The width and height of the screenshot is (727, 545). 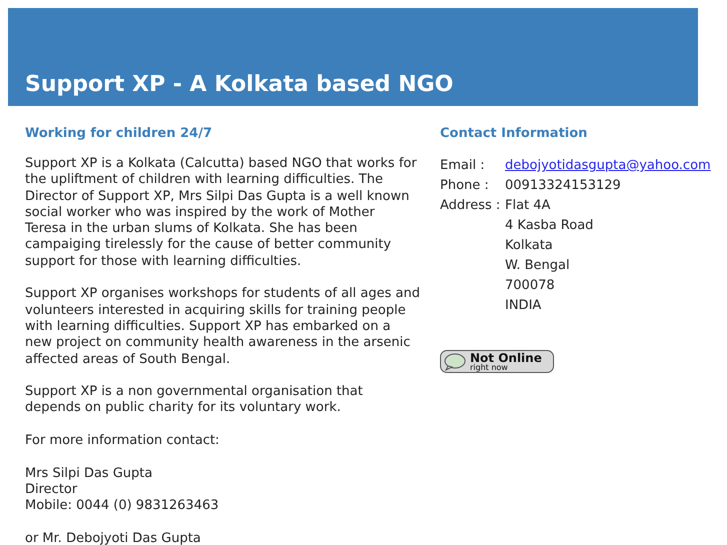 What do you see at coordinates (538, 266) in the screenshot?
I see `field-value: W. Bengal` at bounding box center [538, 266].